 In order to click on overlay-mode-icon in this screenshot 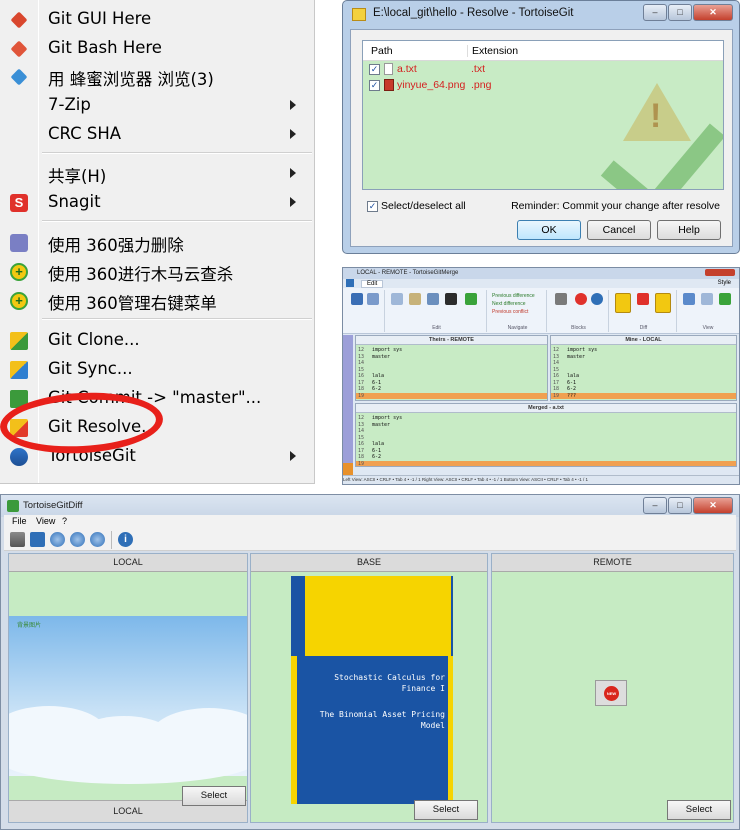, I will do `click(17, 539)`.